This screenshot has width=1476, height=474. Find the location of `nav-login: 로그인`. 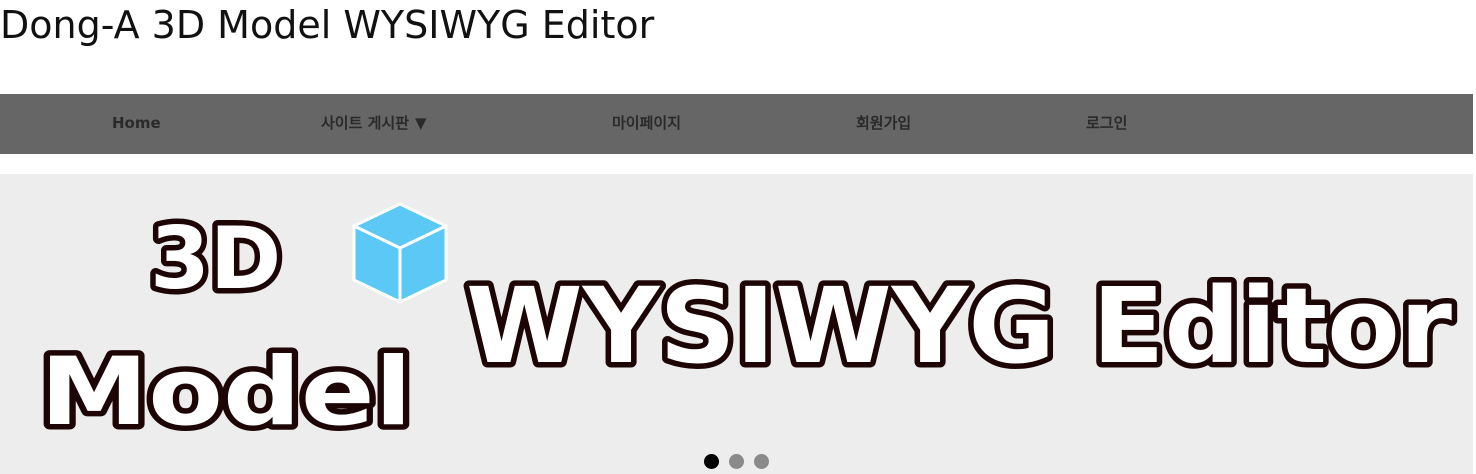

nav-login: 로그인 is located at coordinates (1106, 124).